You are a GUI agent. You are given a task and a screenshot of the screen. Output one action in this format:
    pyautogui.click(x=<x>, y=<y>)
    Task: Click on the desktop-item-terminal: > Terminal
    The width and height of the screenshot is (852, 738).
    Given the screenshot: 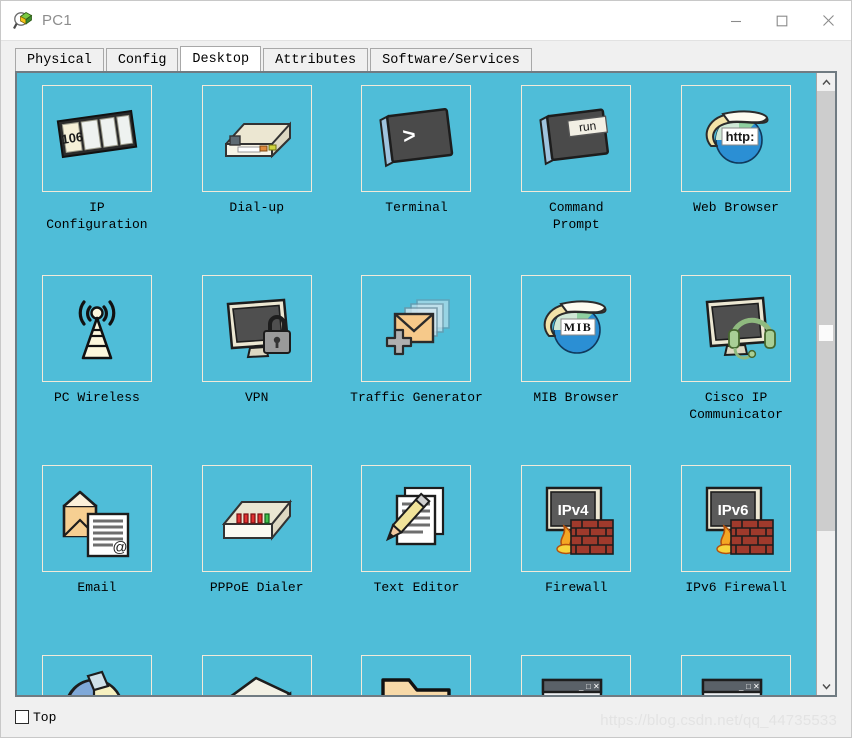 What is the action you would take?
    pyautogui.click(x=417, y=180)
    